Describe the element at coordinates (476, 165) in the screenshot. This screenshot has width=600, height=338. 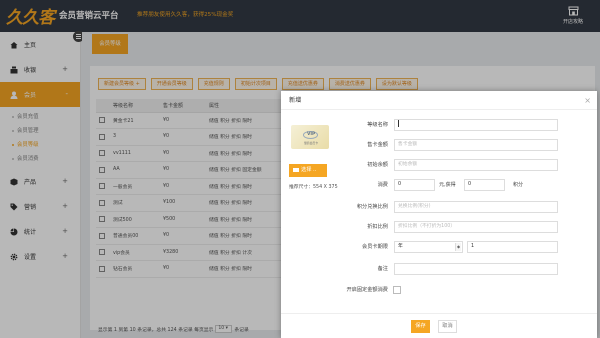
I see `initial-balance-input: 初始余额` at that location.